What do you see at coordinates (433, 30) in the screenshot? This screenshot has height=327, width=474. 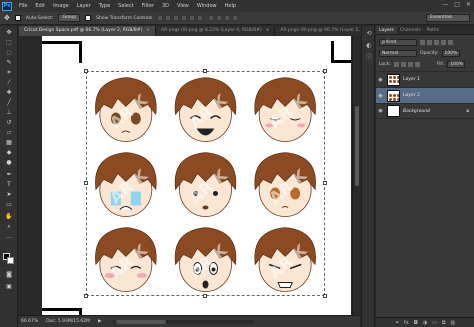 I see `tab-paths: Paths` at bounding box center [433, 30].